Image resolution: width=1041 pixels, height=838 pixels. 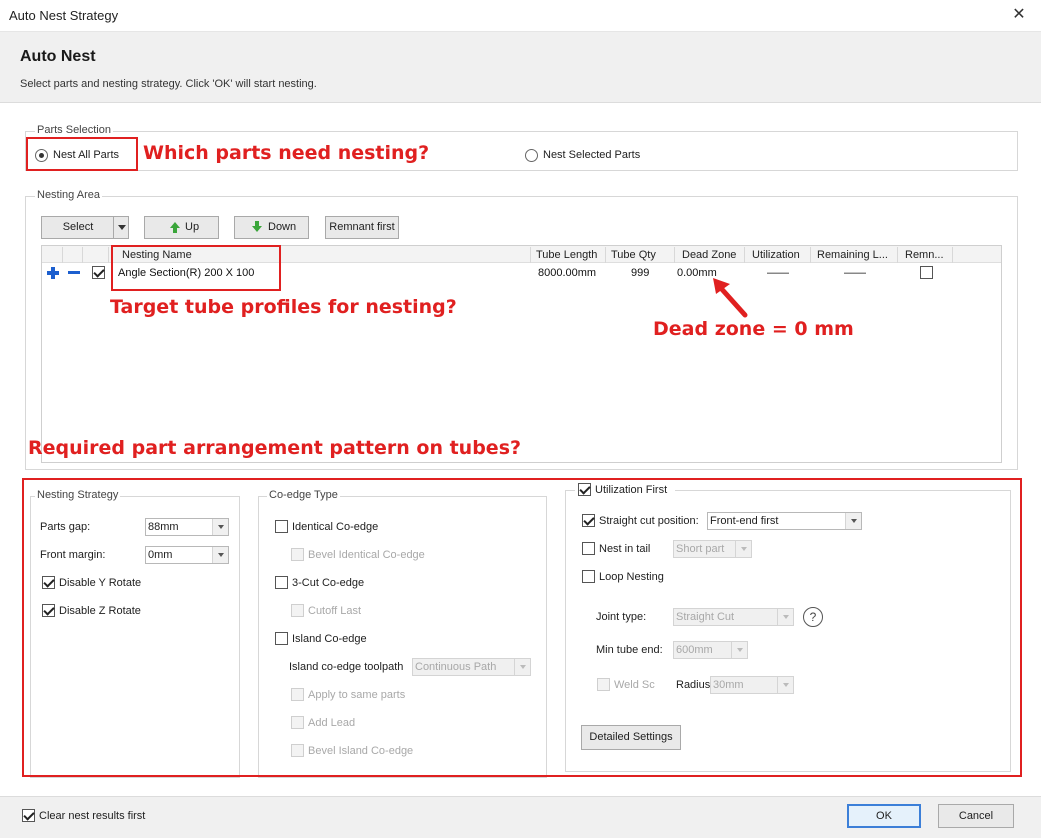 What do you see at coordinates (286, 153) in the screenshot?
I see `annotation-which-parts: Which parts need nesting?` at bounding box center [286, 153].